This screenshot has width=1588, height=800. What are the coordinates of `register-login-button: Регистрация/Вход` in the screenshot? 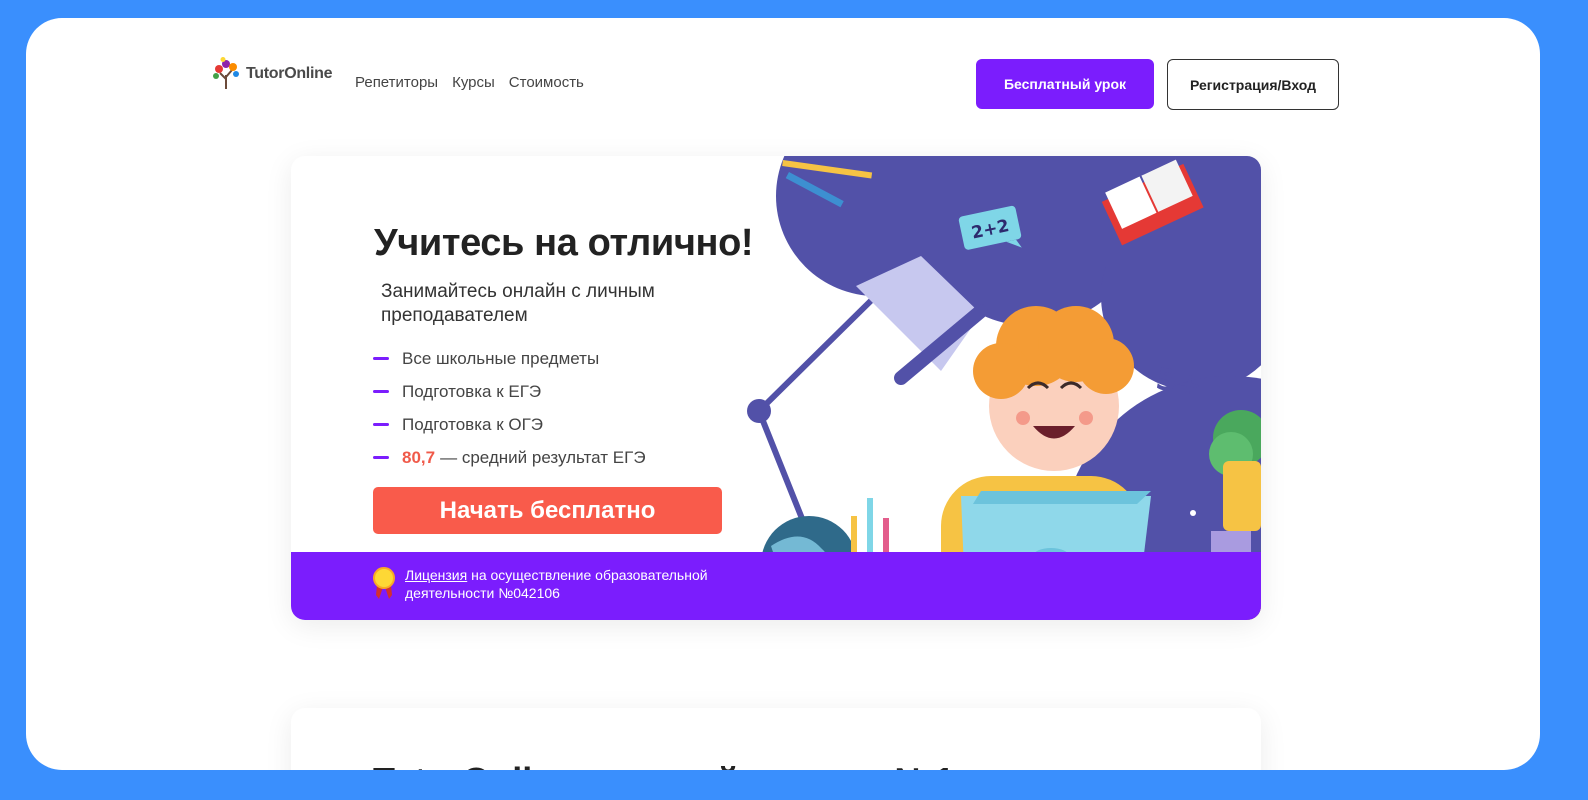 It's located at (1253, 84).